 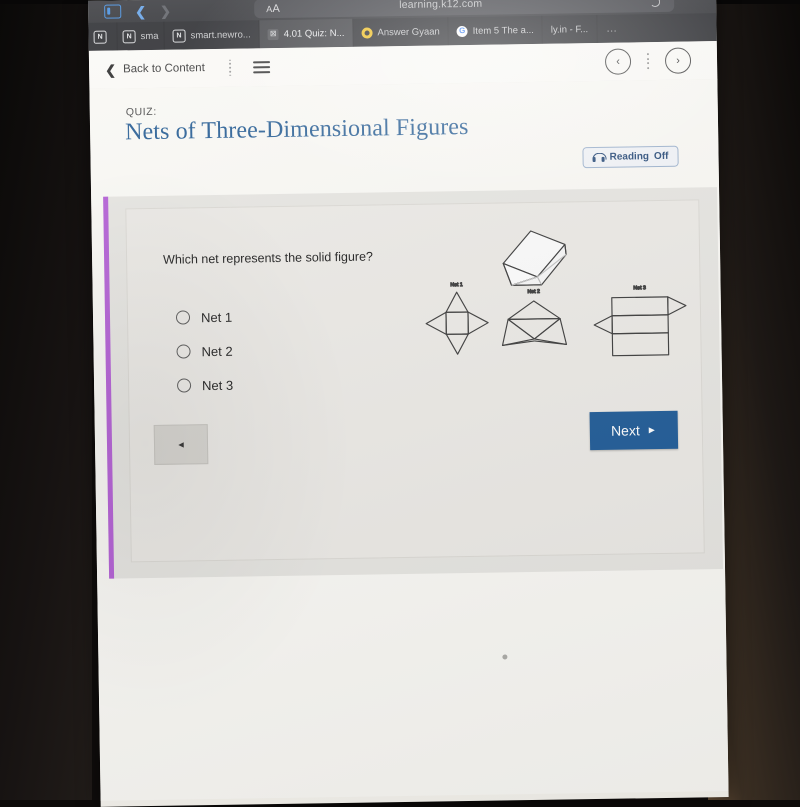 What do you see at coordinates (216, 316) in the screenshot?
I see `answer-option-label: Net 1` at bounding box center [216, 316].